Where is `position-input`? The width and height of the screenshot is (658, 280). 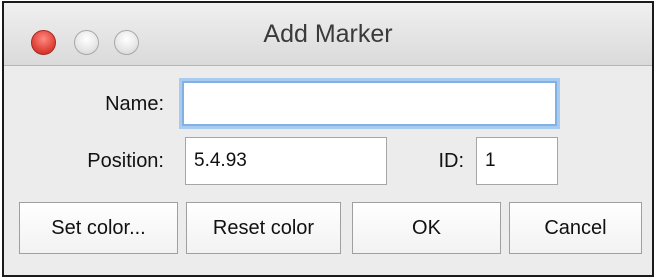 position-input is located at coordinates (286, 161).